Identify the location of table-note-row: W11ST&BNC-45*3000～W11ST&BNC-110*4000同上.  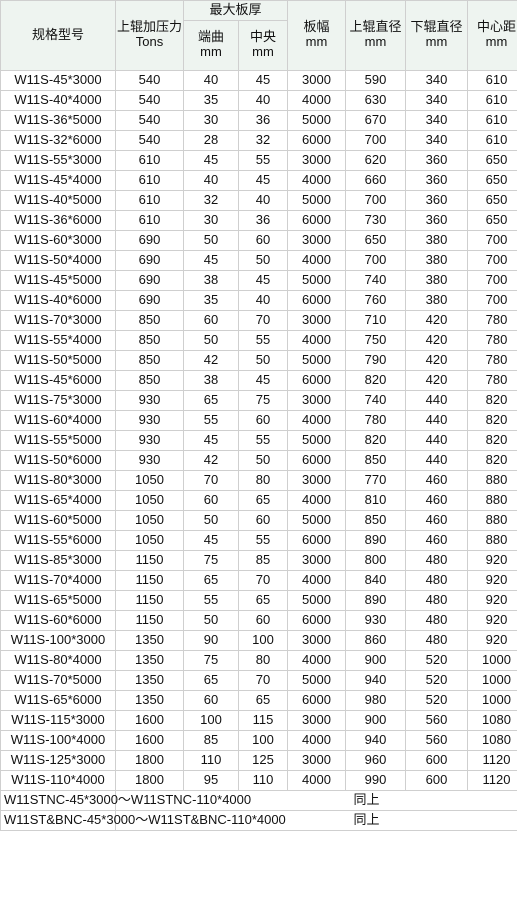
(258, 820).